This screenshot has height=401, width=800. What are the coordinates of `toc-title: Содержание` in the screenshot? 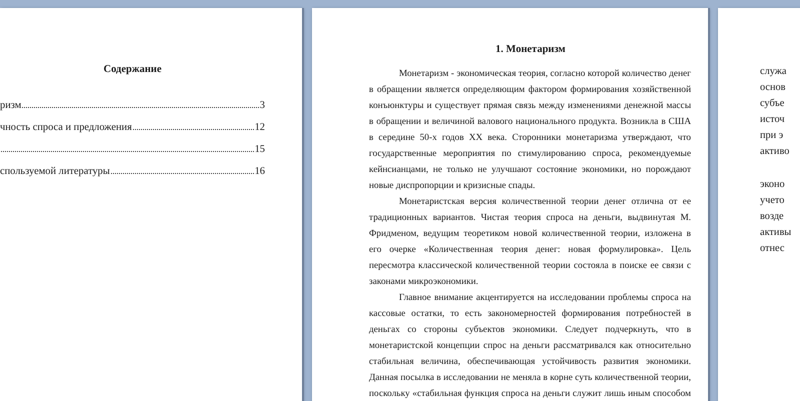 It's located at (132, 69).